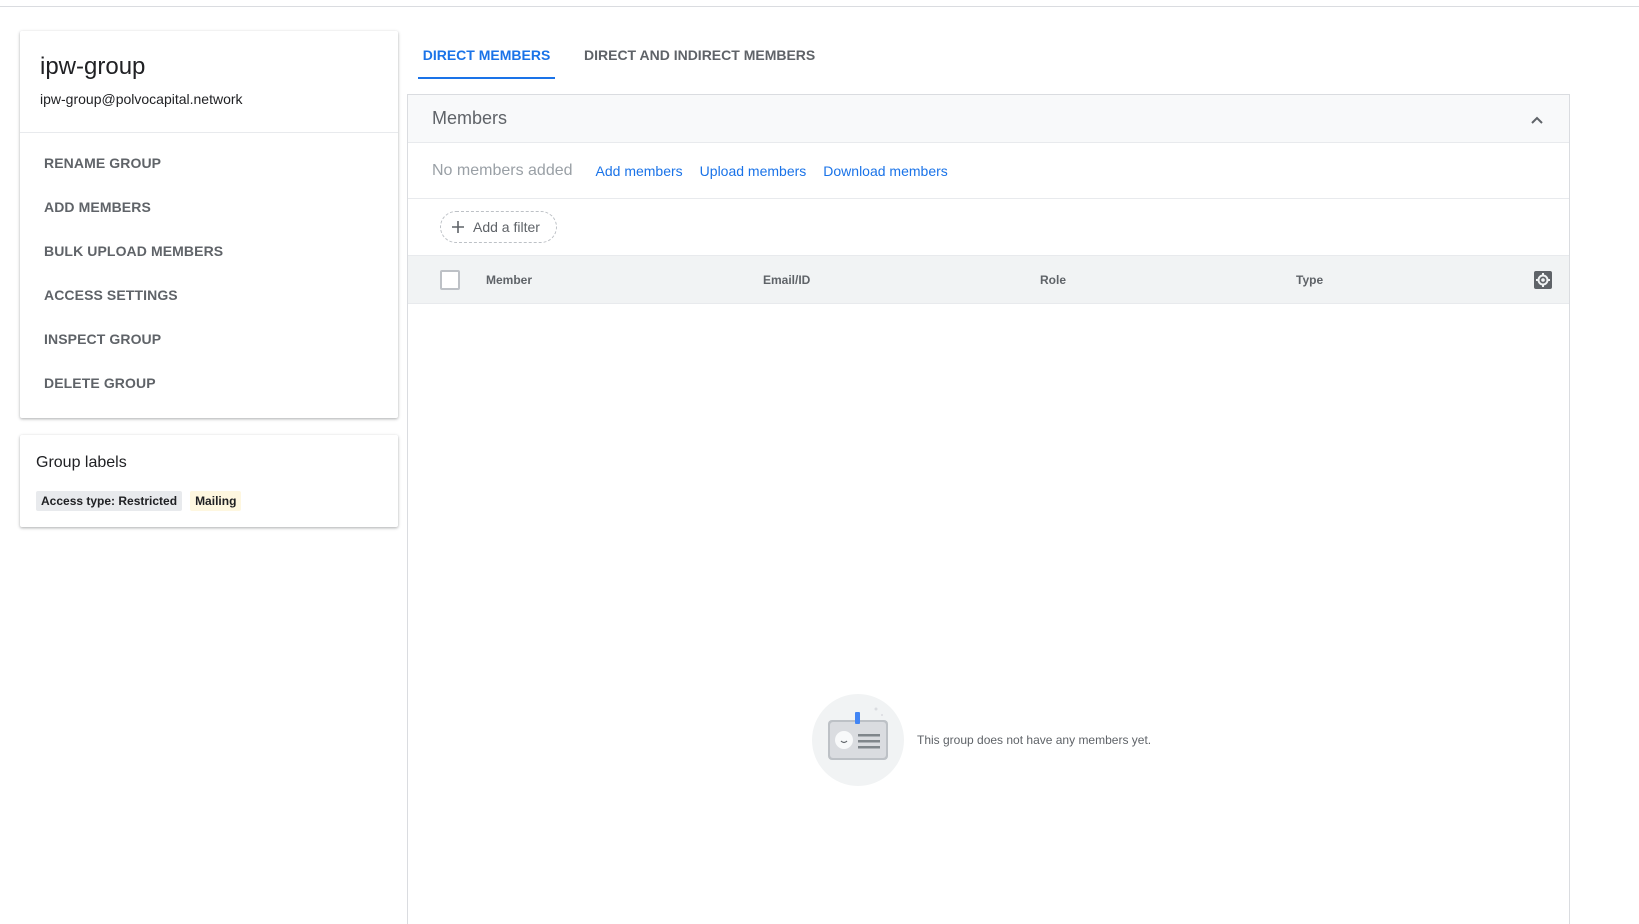 Image resolution: width=1639 pixels, height=924 pixels. Describe the element at coordinates (1537, 120) in the screenshot. I see `chevron-up-icon` at that location.